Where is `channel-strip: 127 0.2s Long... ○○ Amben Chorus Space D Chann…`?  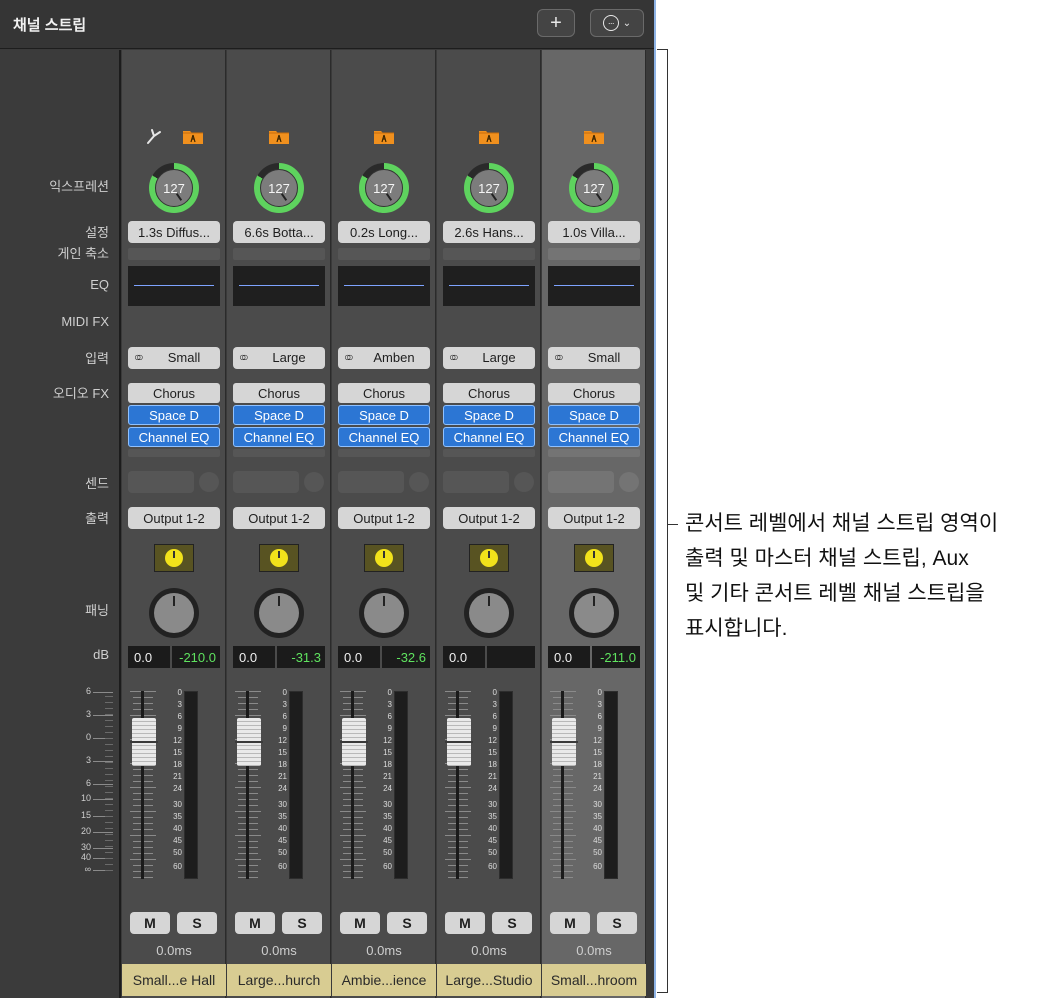 channel-strip: 127 0.2s Long... ○○ Amben Chorus Space D Chann… is located at coordinates (384, 524).